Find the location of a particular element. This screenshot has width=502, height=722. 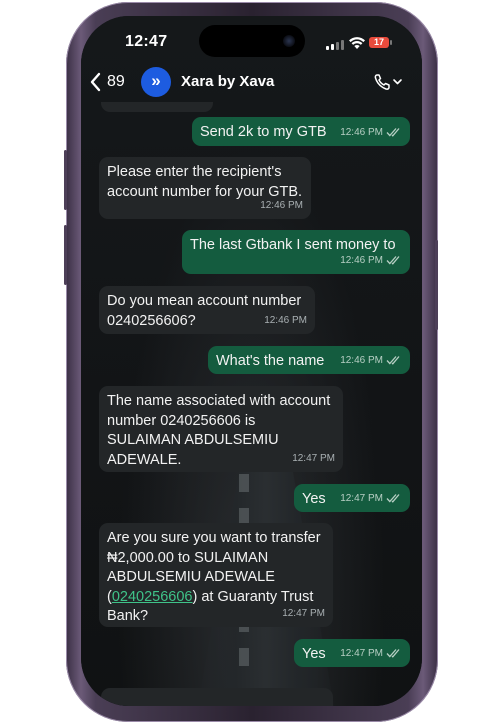

status-bar: 12:47 17 is located at coordinates (251, 41).